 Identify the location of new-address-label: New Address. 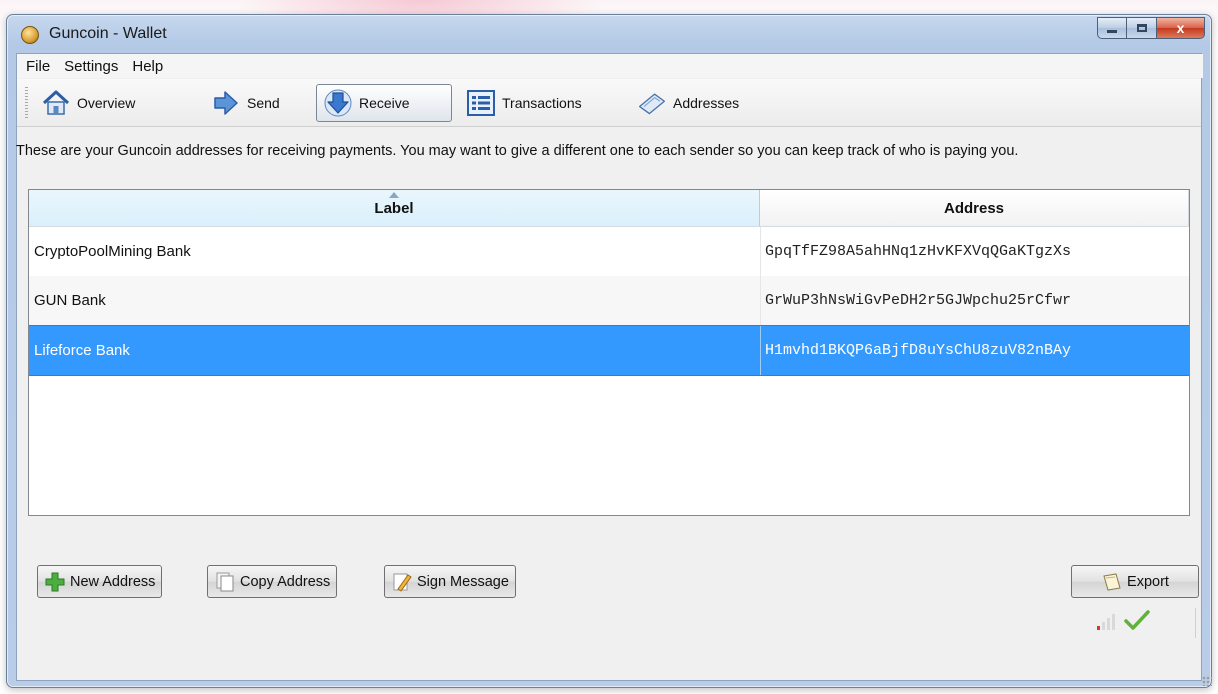
(113, 581).